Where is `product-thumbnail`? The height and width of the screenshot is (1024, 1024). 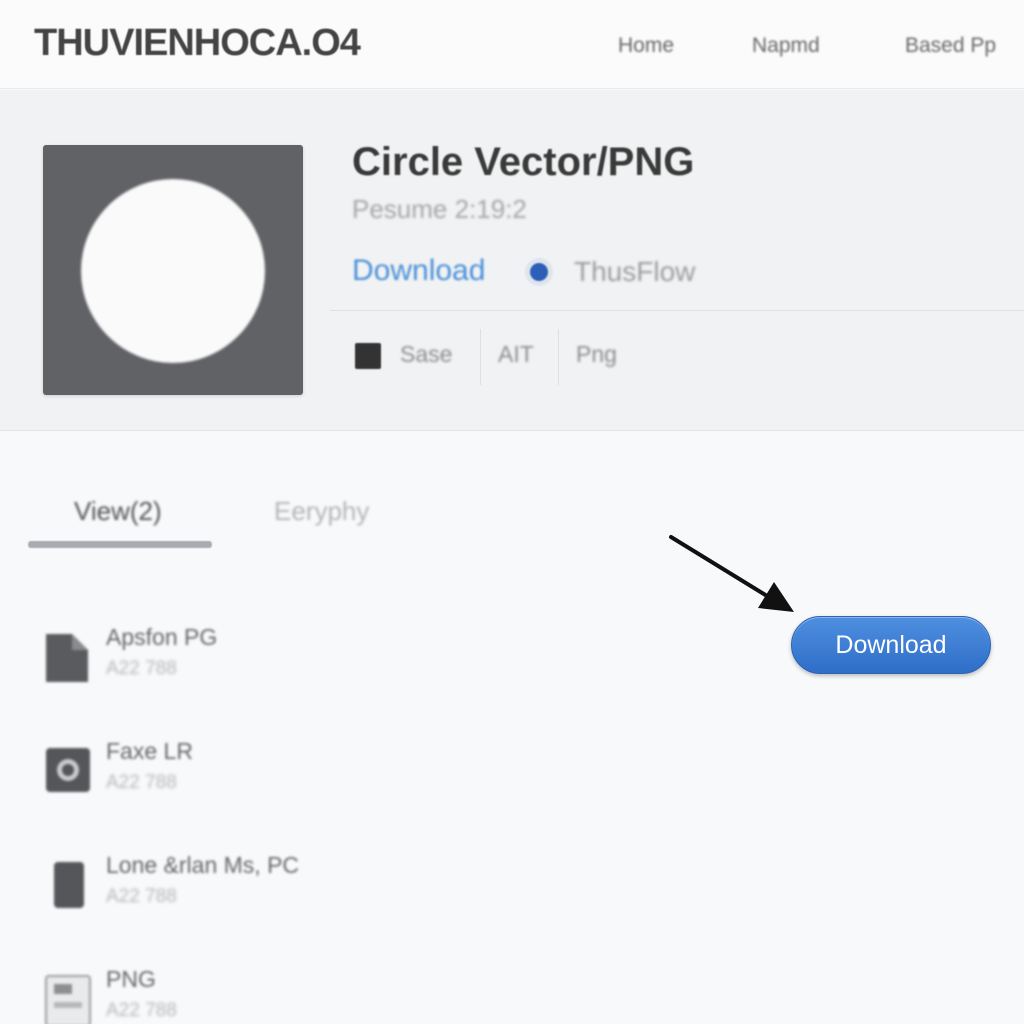 product-thumbnail is located at coordinates (173, 270).